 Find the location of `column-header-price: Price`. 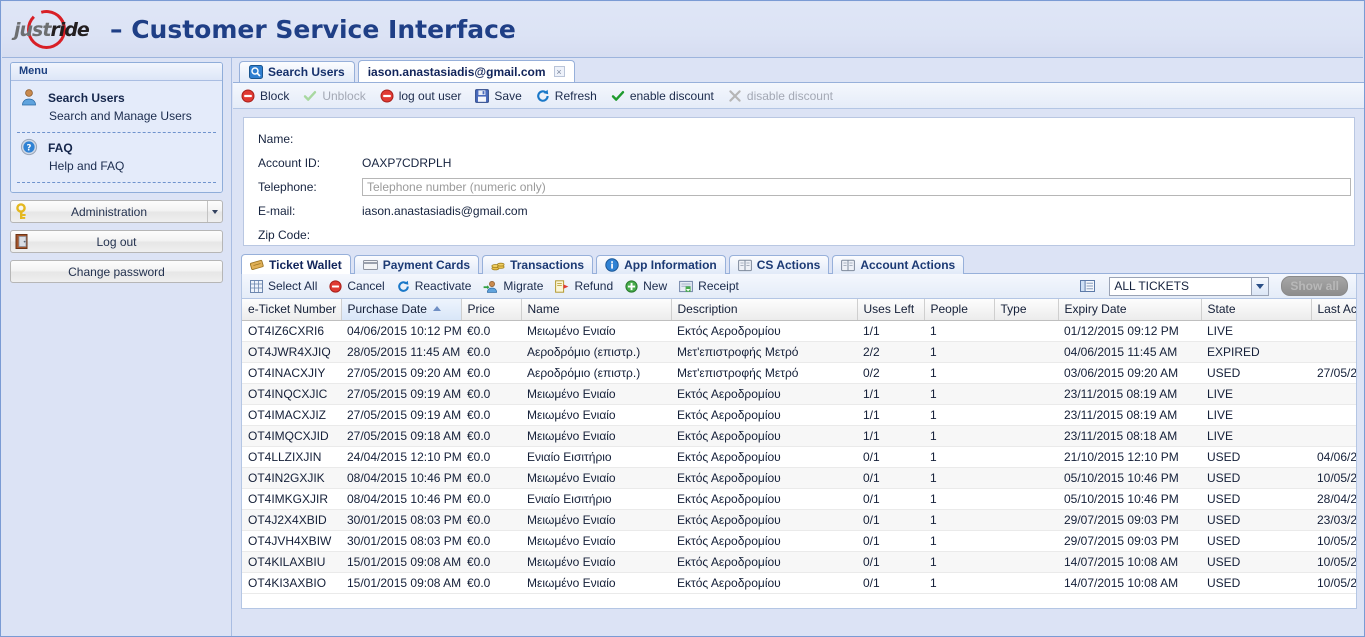

column-header-price: Price is located at coordinates (491, 310).